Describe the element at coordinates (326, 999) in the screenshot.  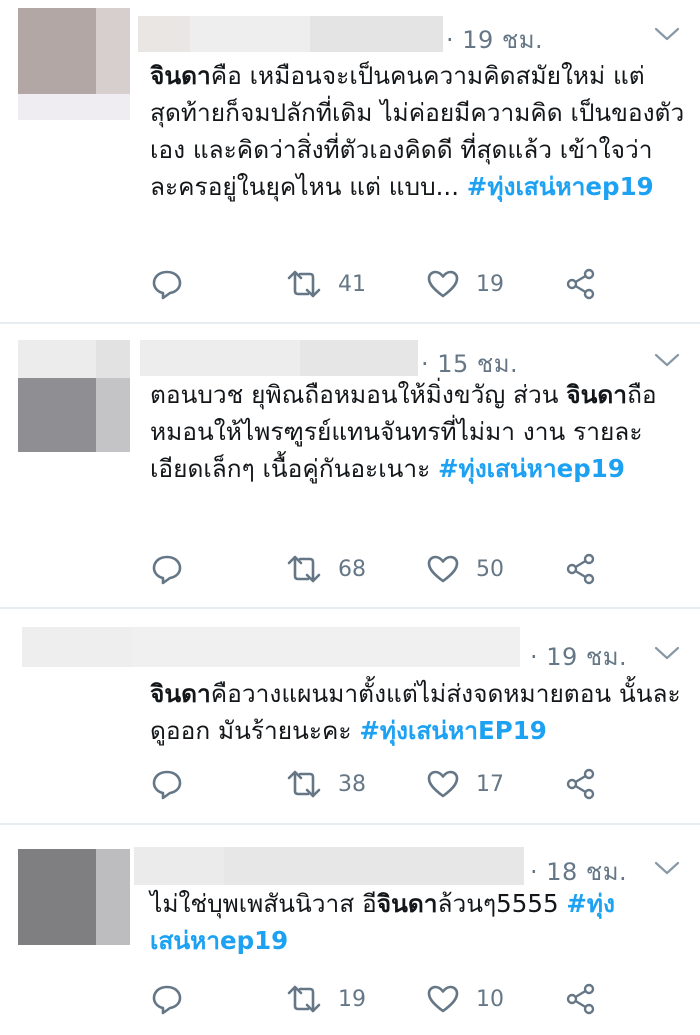
I see `retweet-button: 19` at that location.